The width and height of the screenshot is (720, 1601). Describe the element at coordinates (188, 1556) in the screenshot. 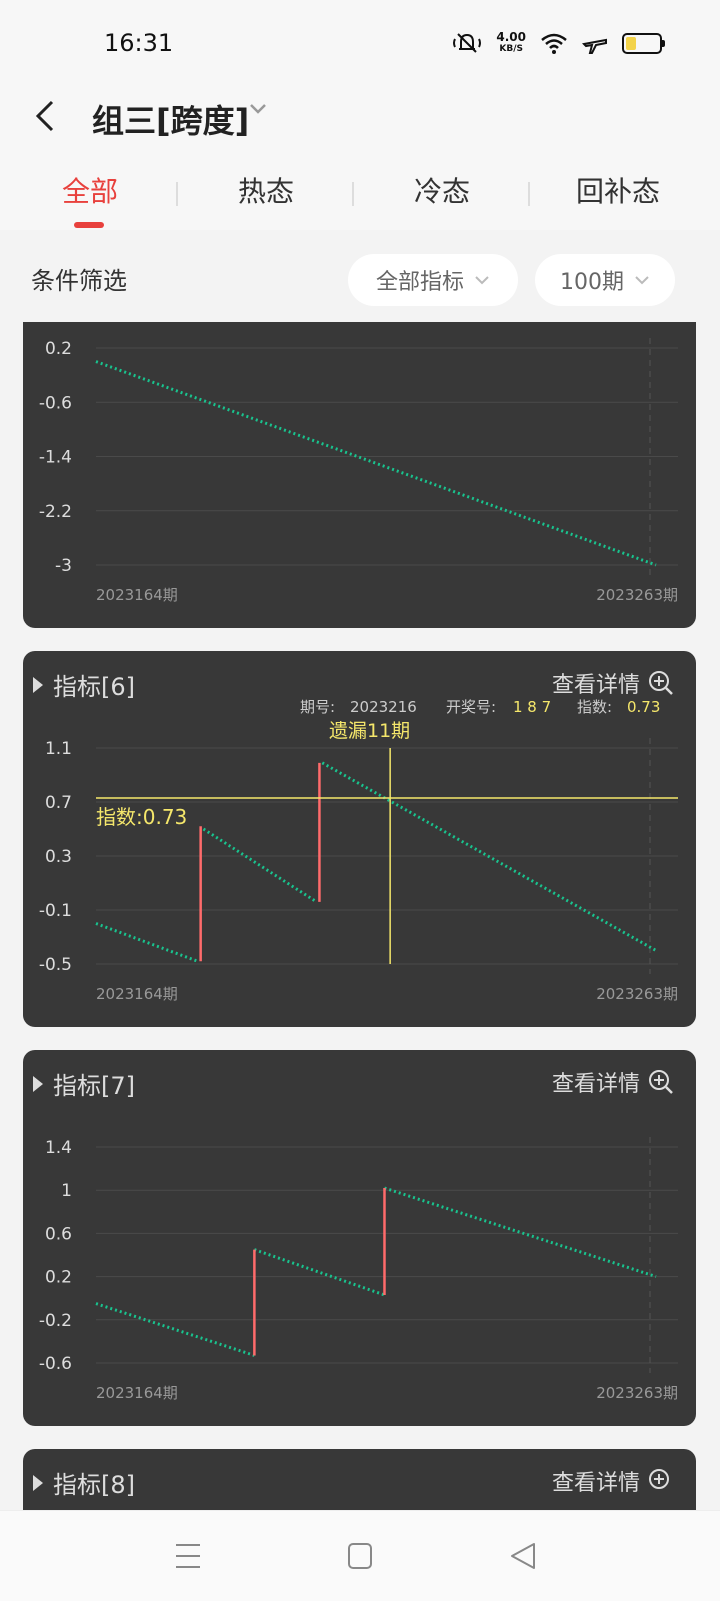

I see `menu-icon` at that location.